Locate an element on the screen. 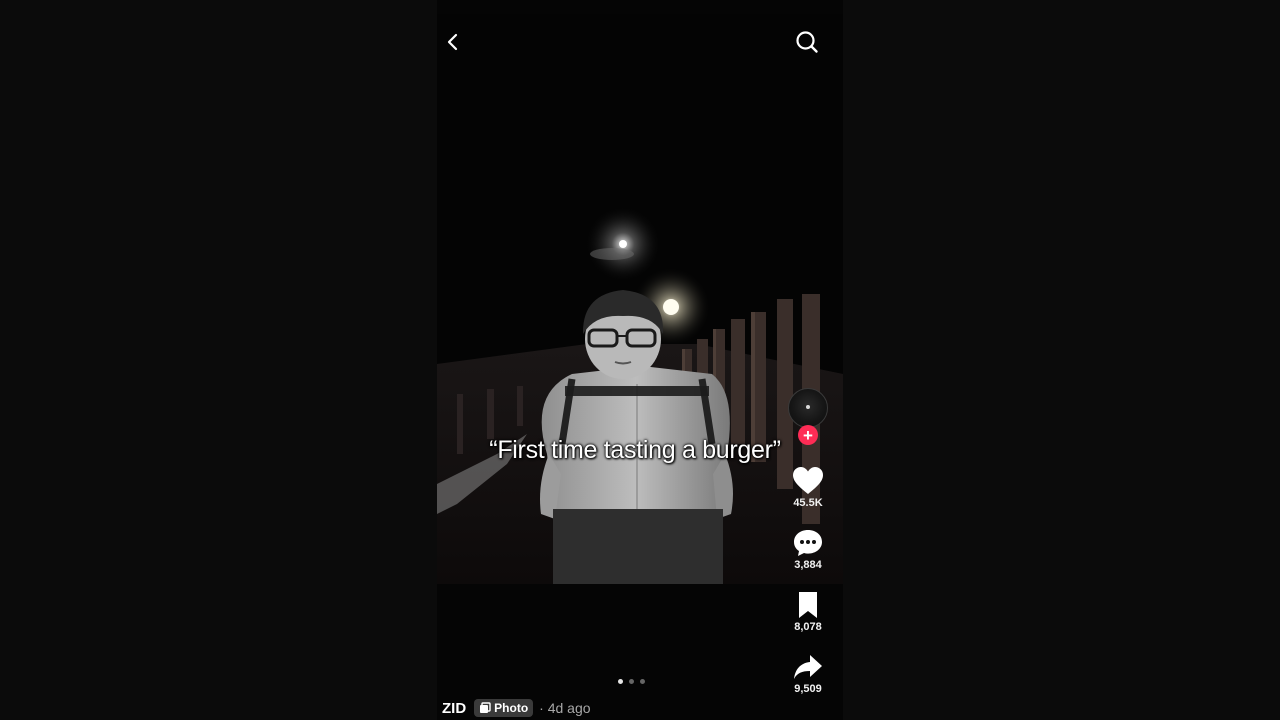  creator-username: ZID is located at coordinates (454, 708).